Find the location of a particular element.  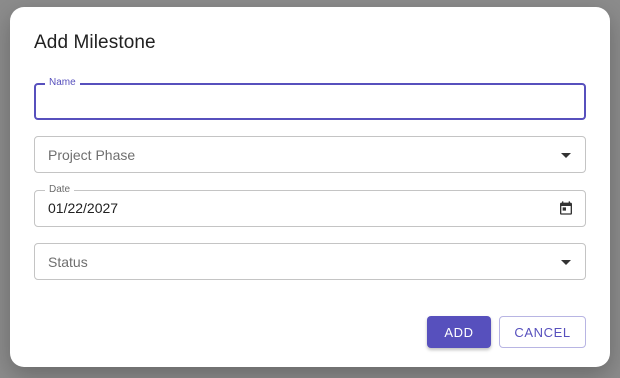

name-input is located at coordinates (306, 102).